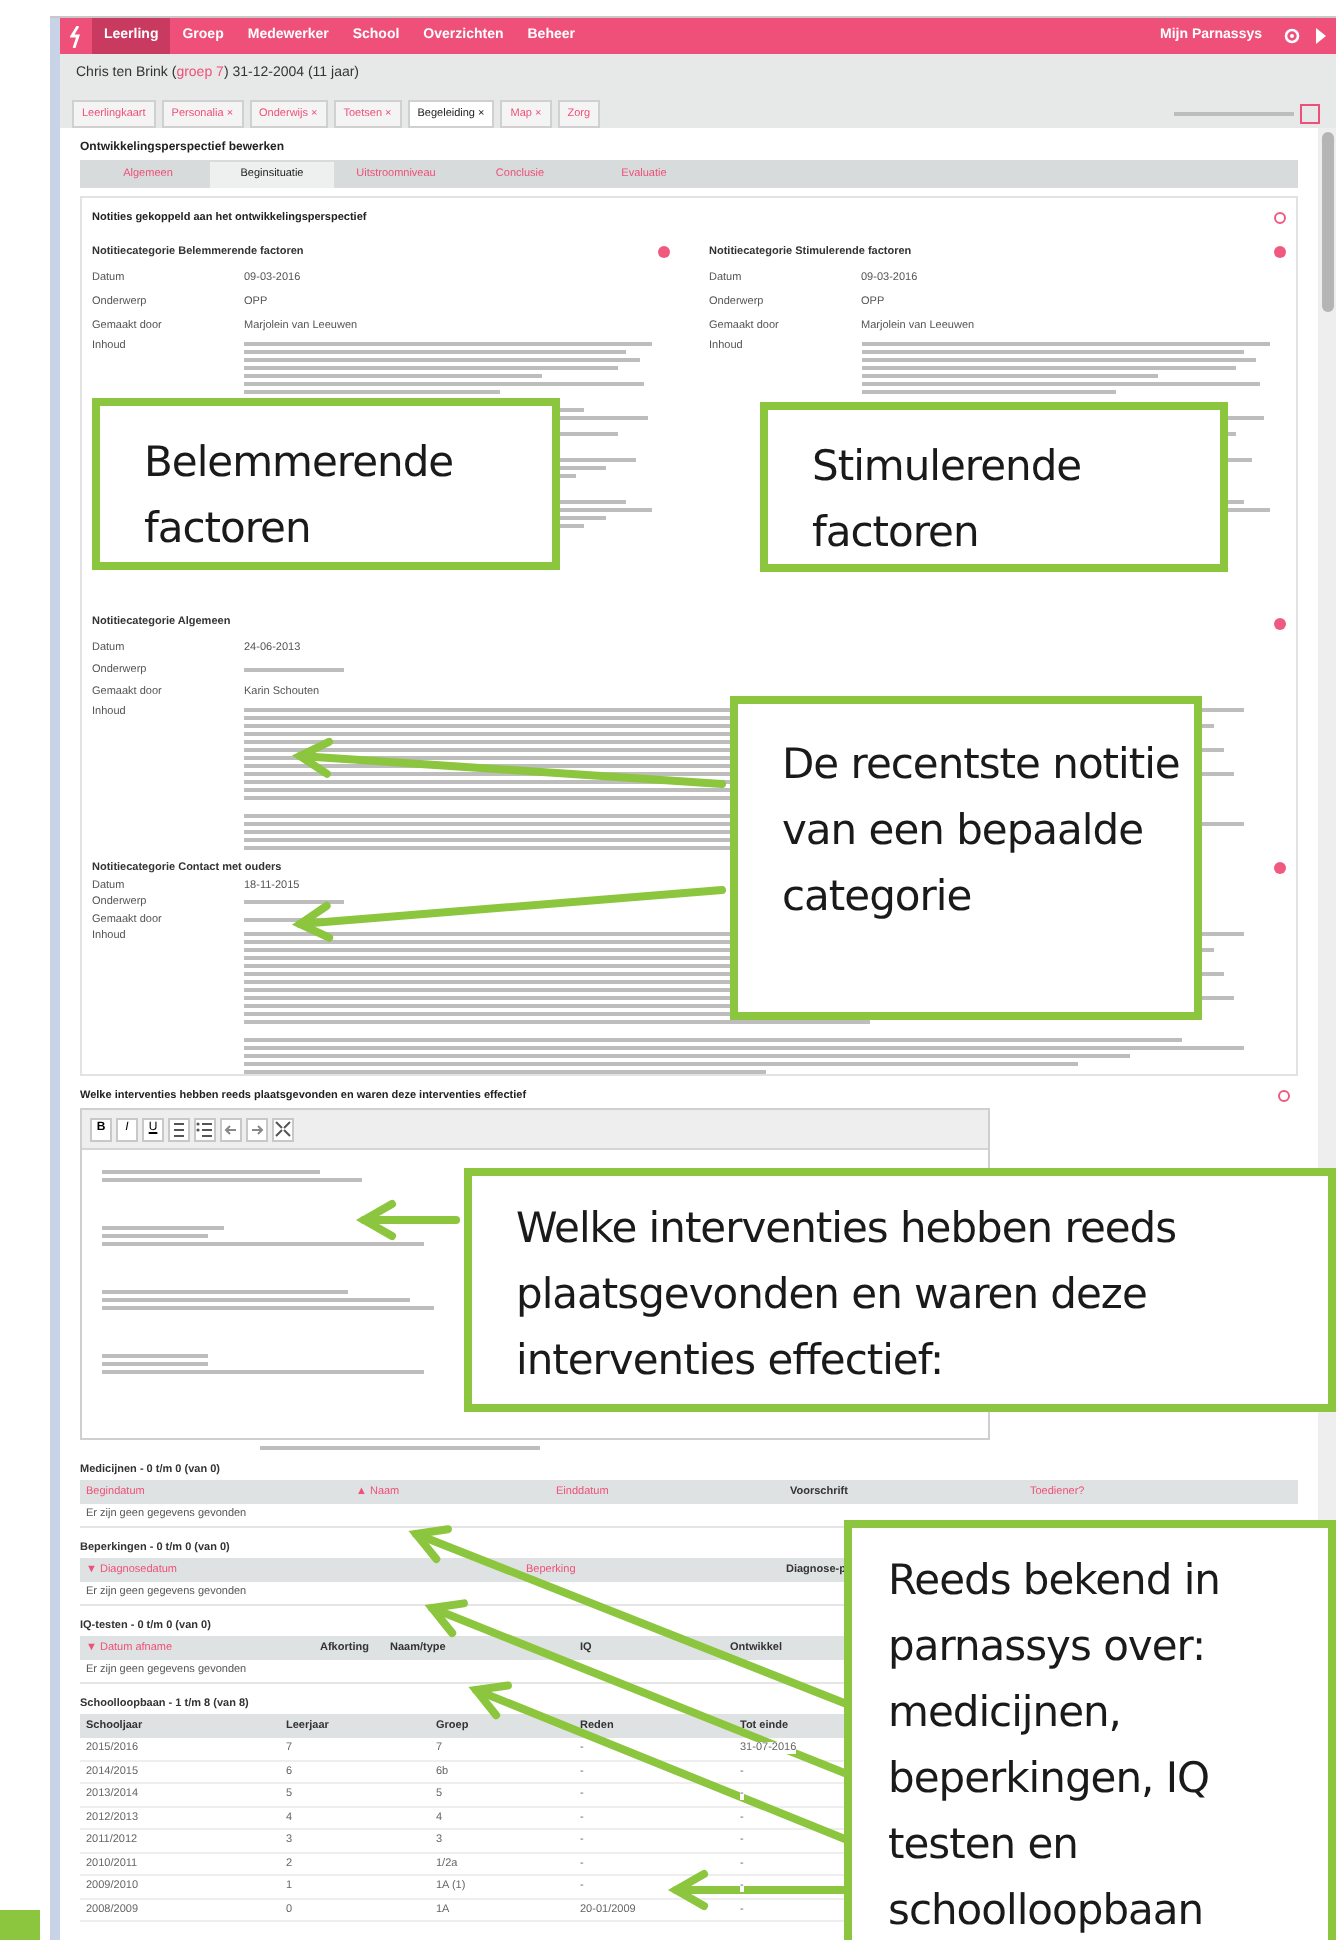 The image size is (1344, 1940). What do you see at coordinates (847, 1295) in the screenshot?
I see `callout-text: Welke interventies hebben reeds plaatsgevonden en waren deze interventies effectief:` at bounding box center [847, 1295].